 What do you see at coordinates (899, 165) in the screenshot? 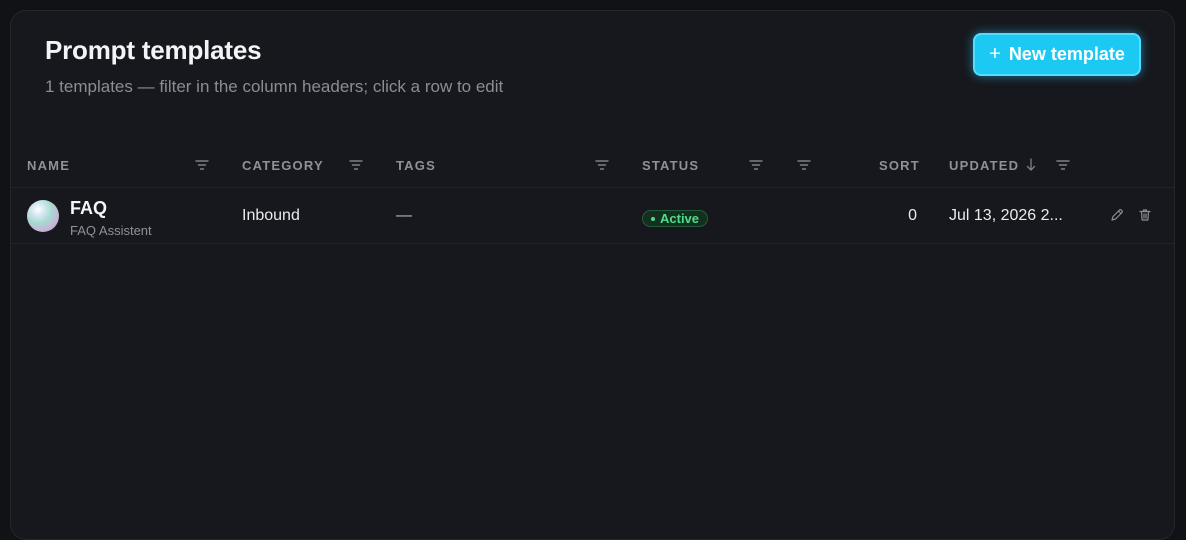
I see `column-header-sort: SORT` at bounding box center [899, 165].